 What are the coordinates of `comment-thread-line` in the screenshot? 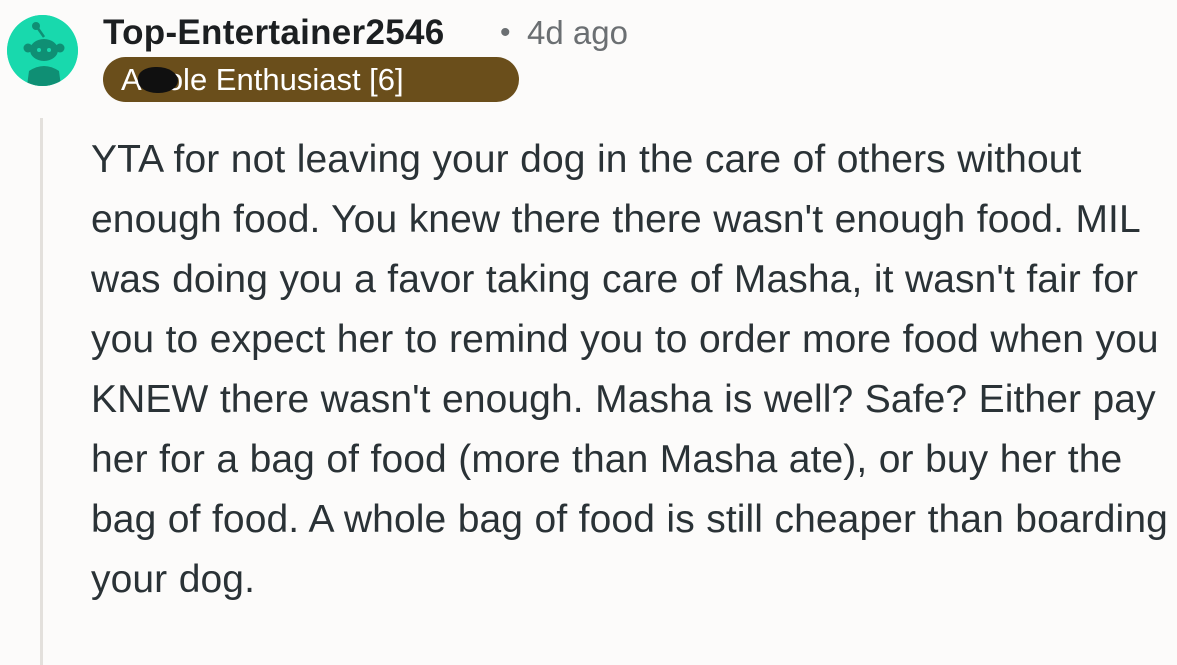 It's located at (41, 391).